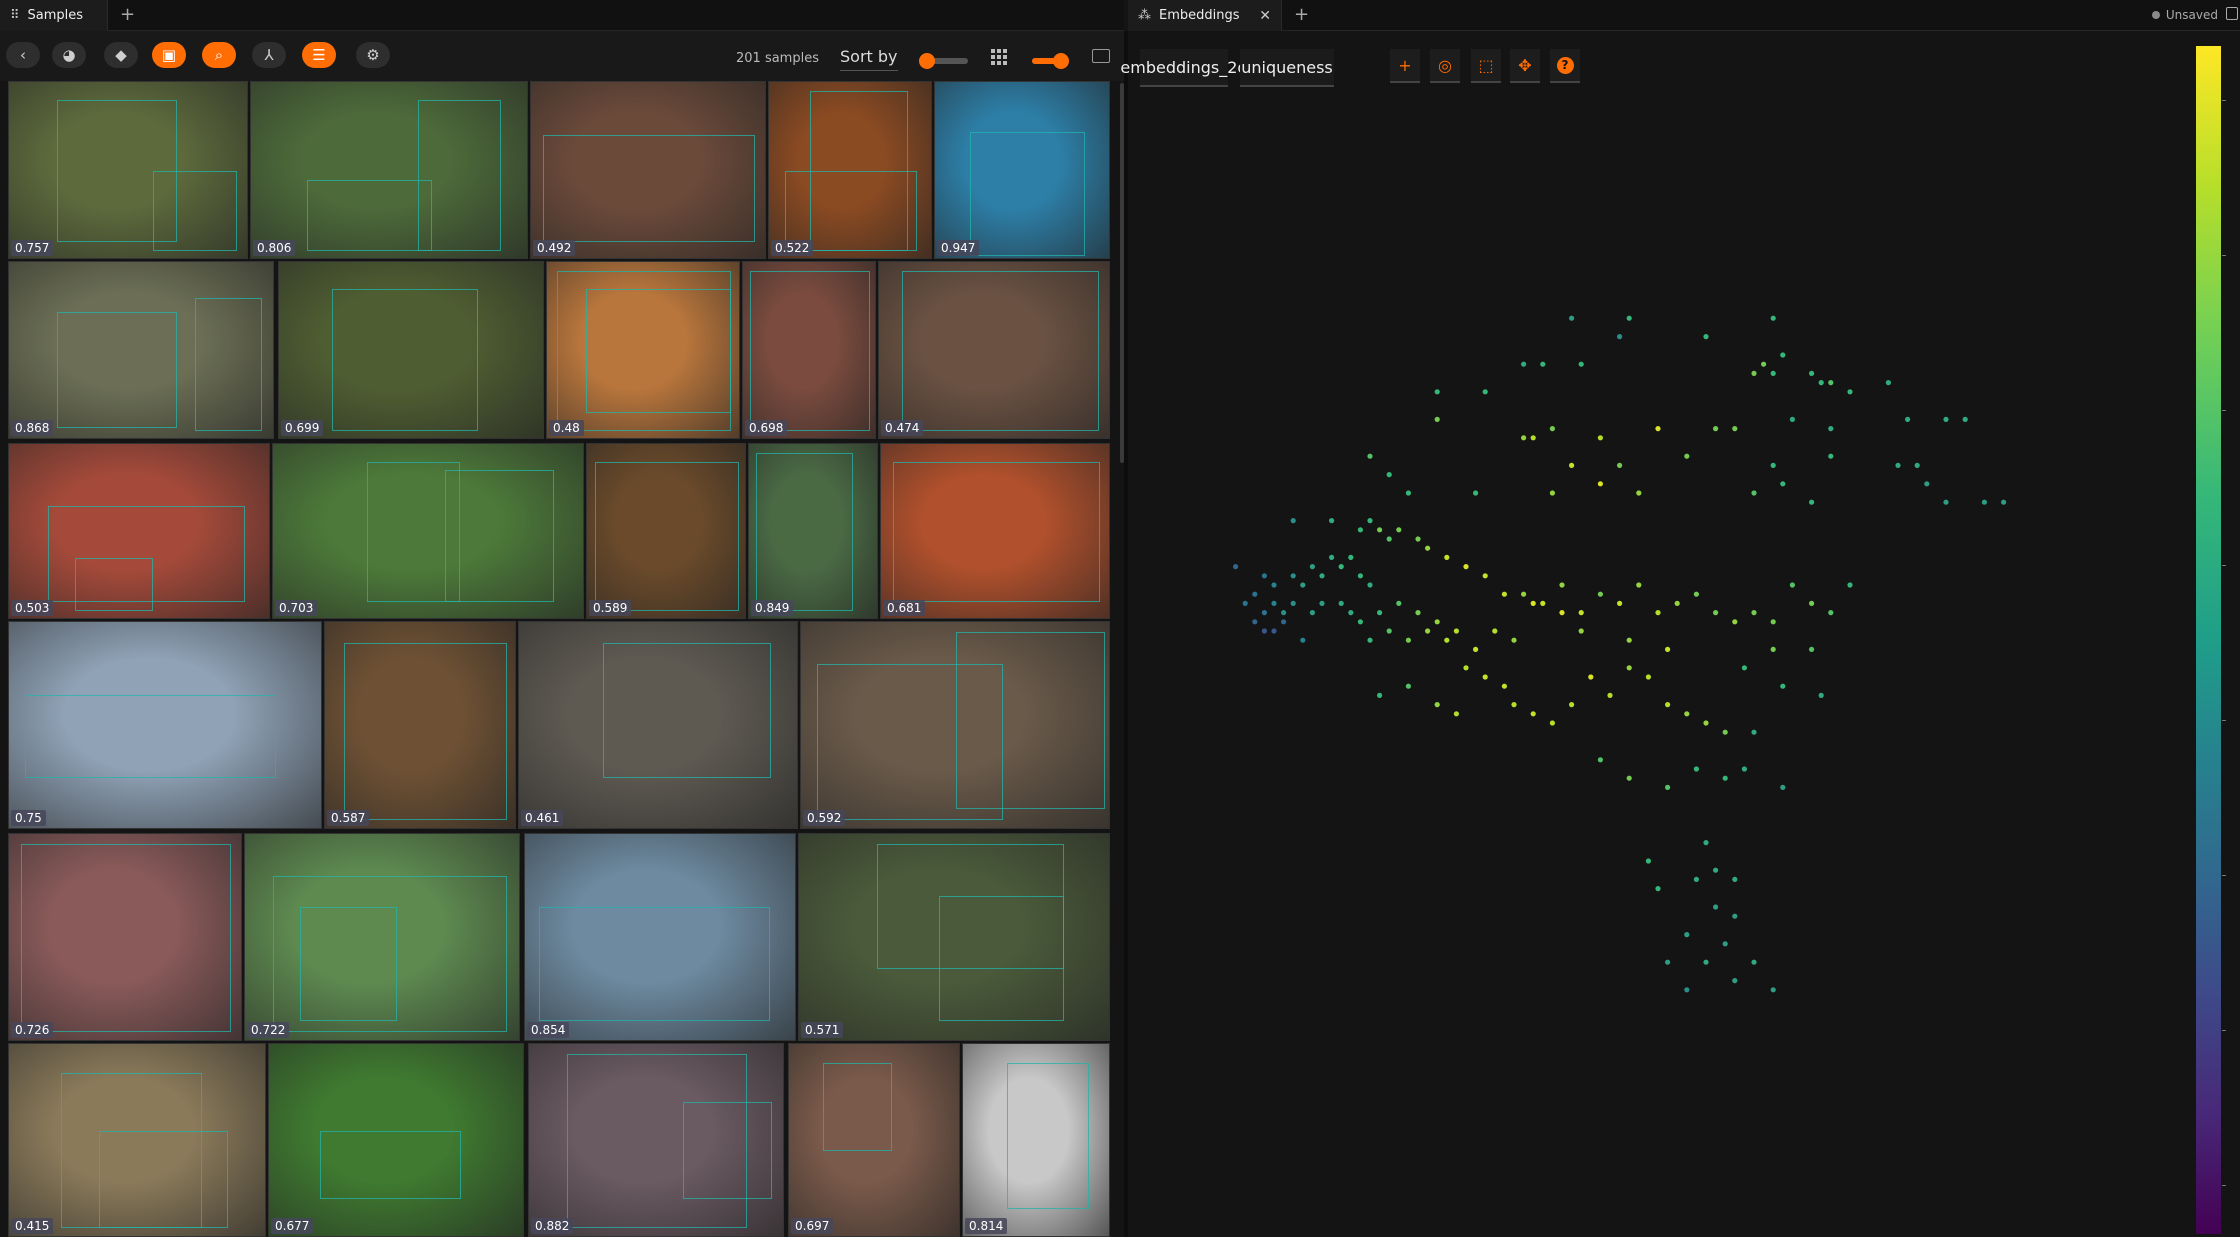 Image resolution: width=2240 pixels, height=1237 pixels. Describe the element at coordinates (1205, 15) in the screenshot. I see `tab-embeddings: ⁂ Embeddings ✕` at that location.